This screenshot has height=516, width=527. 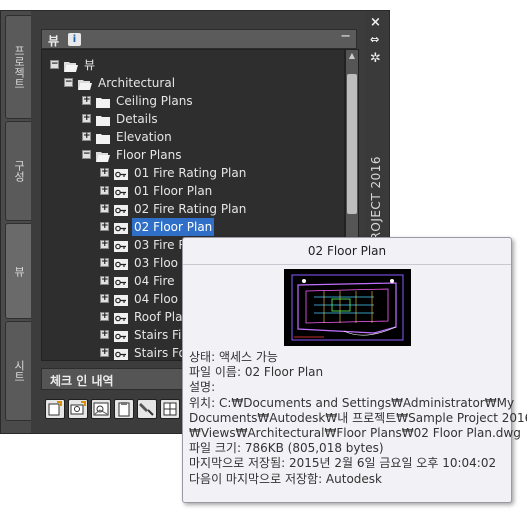 What do you see at coordinates (347, 251) in the screenshot?
I see `tooltip-title: 02 Floor Plan` at bounding box center [347, 251].